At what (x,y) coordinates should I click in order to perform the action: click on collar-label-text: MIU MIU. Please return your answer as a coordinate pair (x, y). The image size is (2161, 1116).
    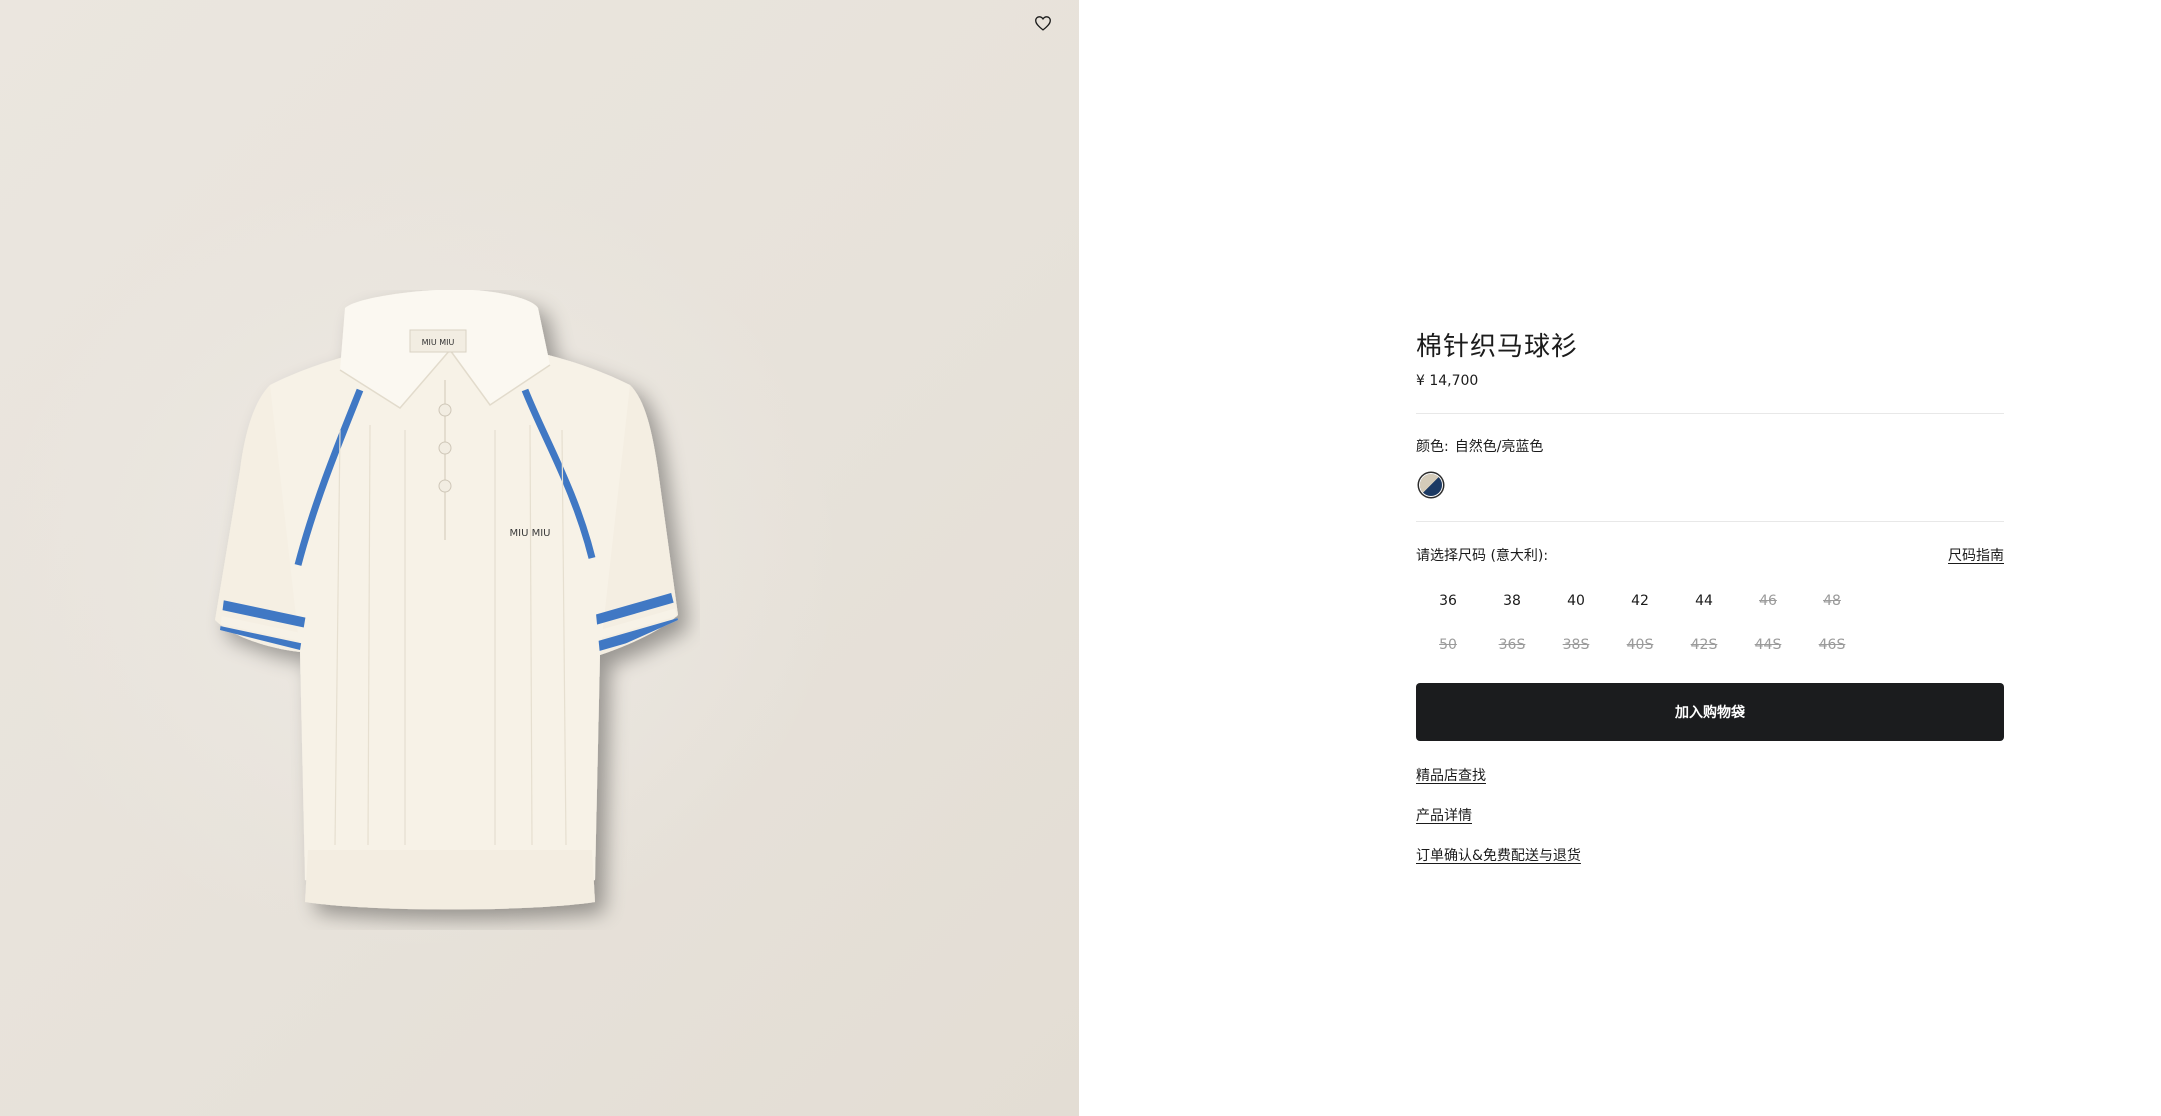
    Looking at the image, I should click on (438, 342).